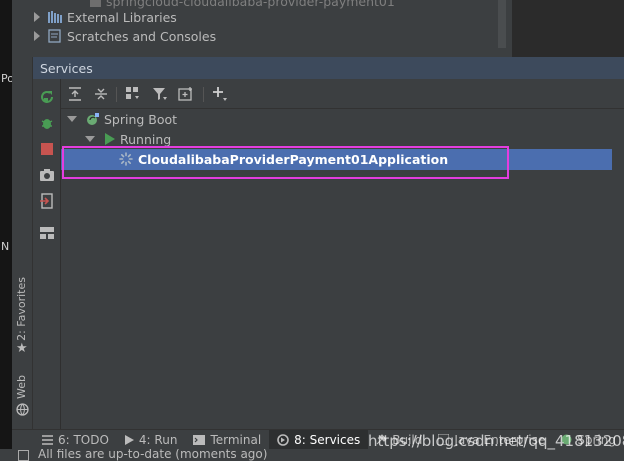  I want to click on library-bars-icon, so click(55, 17).